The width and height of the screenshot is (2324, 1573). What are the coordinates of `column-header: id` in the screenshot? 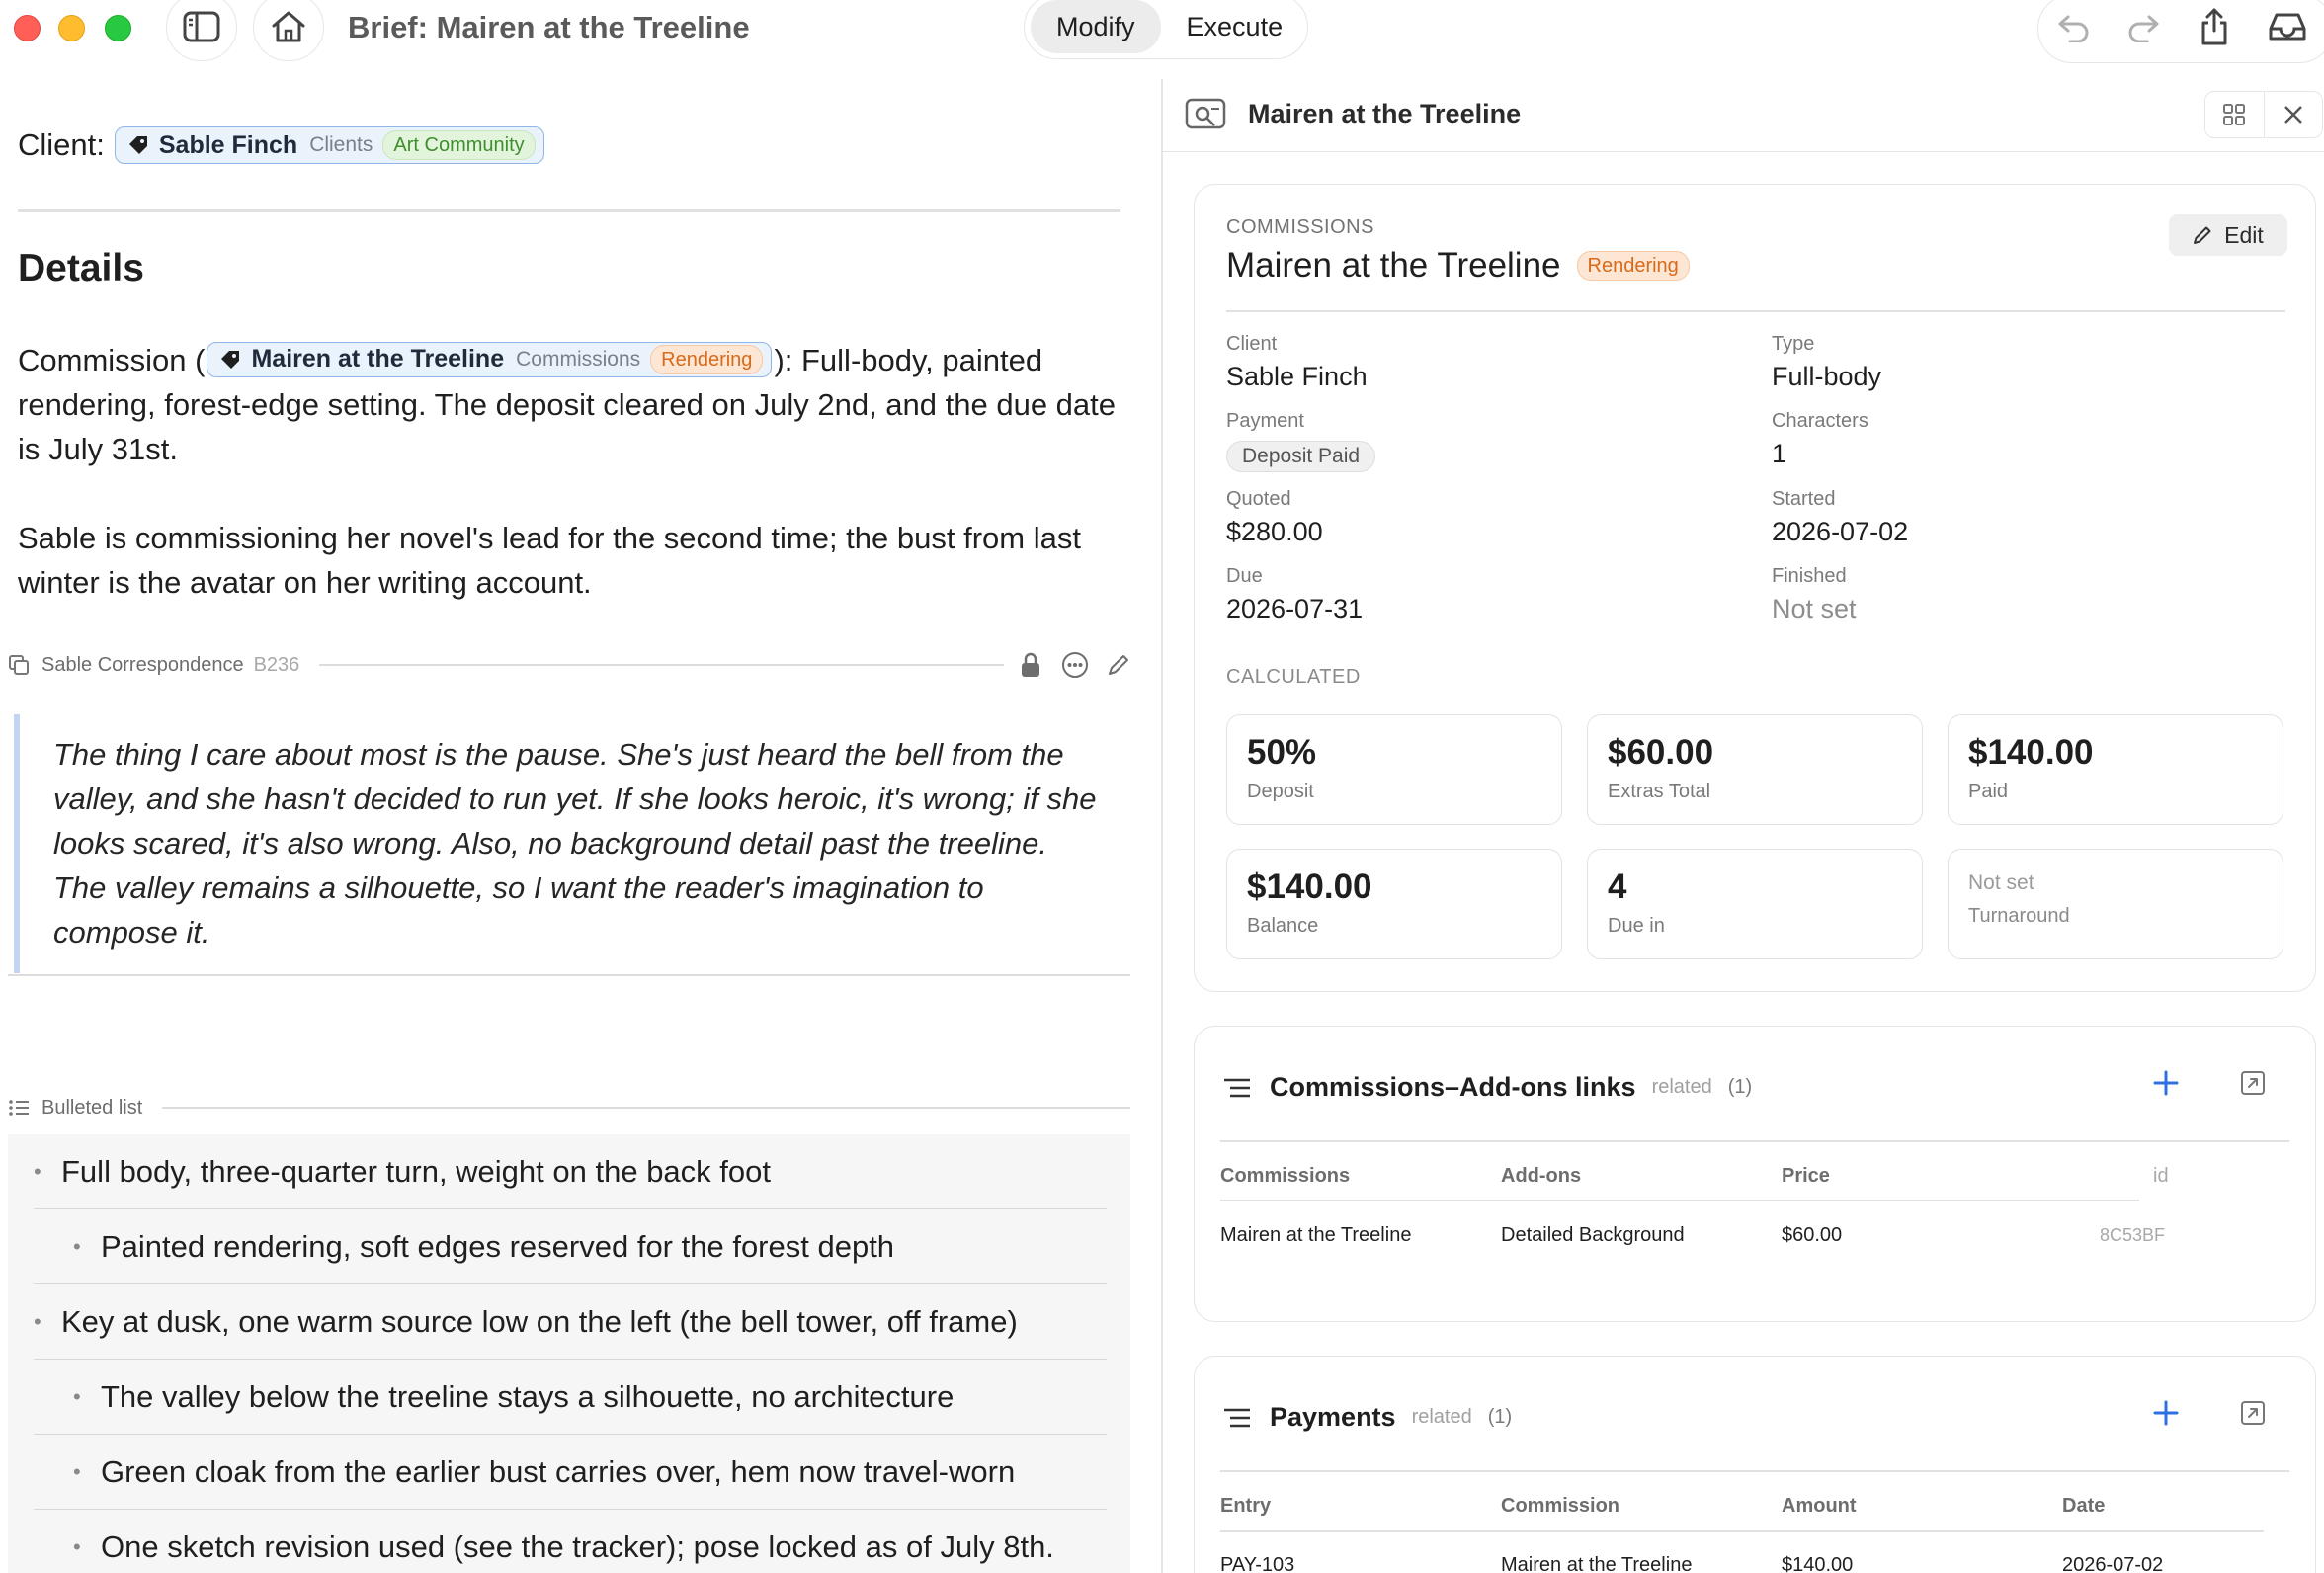 It's located at (2161, 1177).